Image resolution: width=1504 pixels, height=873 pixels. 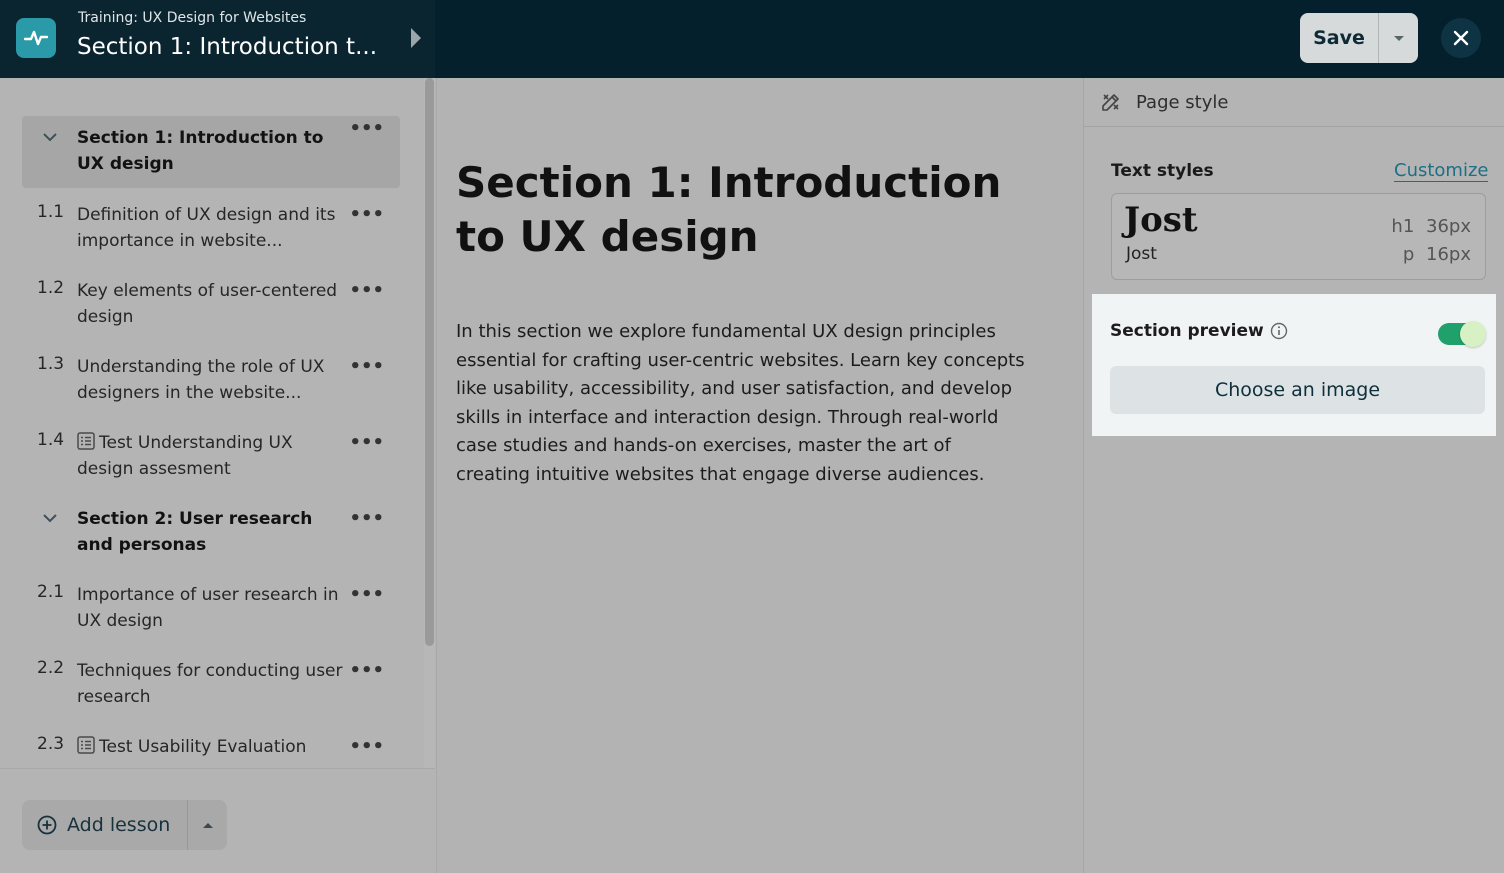 I want to click on chevron-up-icon, so click(x=207, y=825).